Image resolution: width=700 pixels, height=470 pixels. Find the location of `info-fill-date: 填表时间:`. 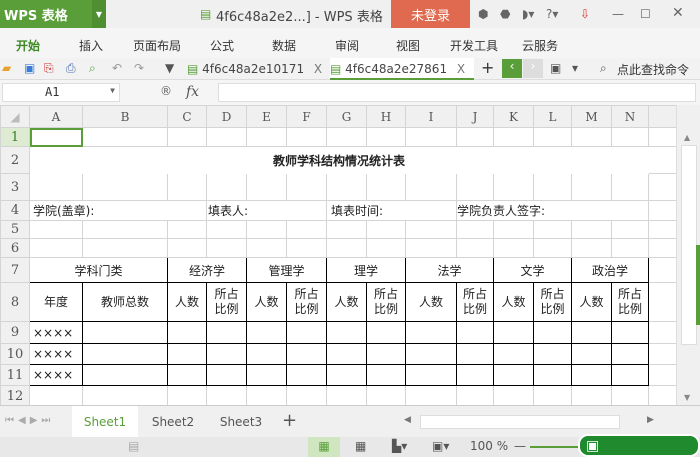

info-fill-date: 填表时间: is located at coordinates (391, 210).